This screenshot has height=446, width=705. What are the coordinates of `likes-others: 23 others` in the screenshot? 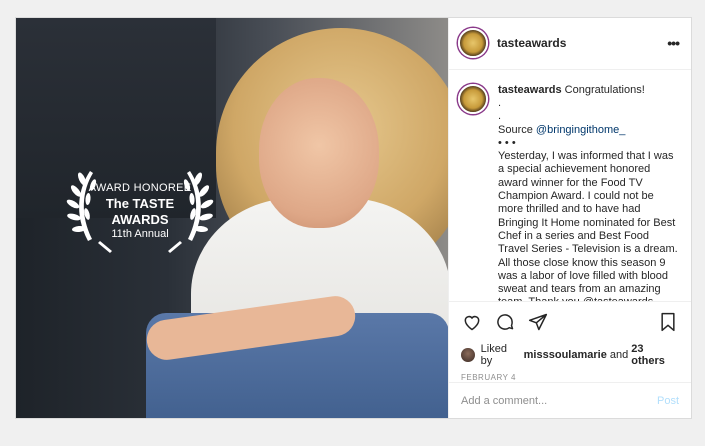 It's located at (655, 355).